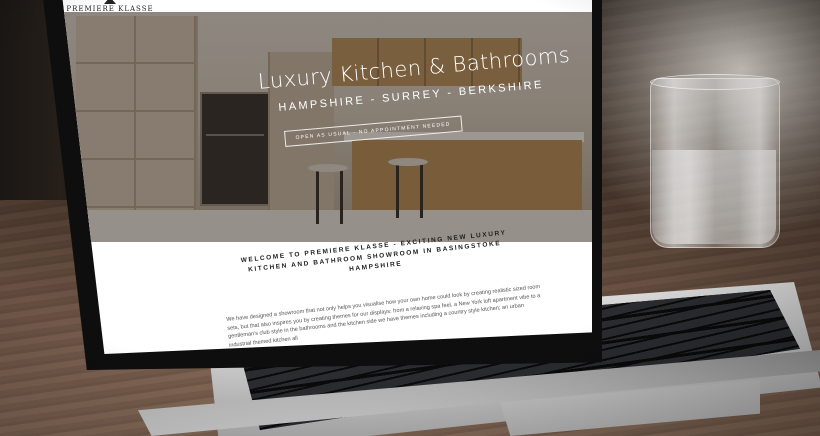 This screenshot has height=436, width=820. What do you see at coordinates (110, 2) in the screenshot?
I see `logo-house-icon` at bounding box center [110, 2].